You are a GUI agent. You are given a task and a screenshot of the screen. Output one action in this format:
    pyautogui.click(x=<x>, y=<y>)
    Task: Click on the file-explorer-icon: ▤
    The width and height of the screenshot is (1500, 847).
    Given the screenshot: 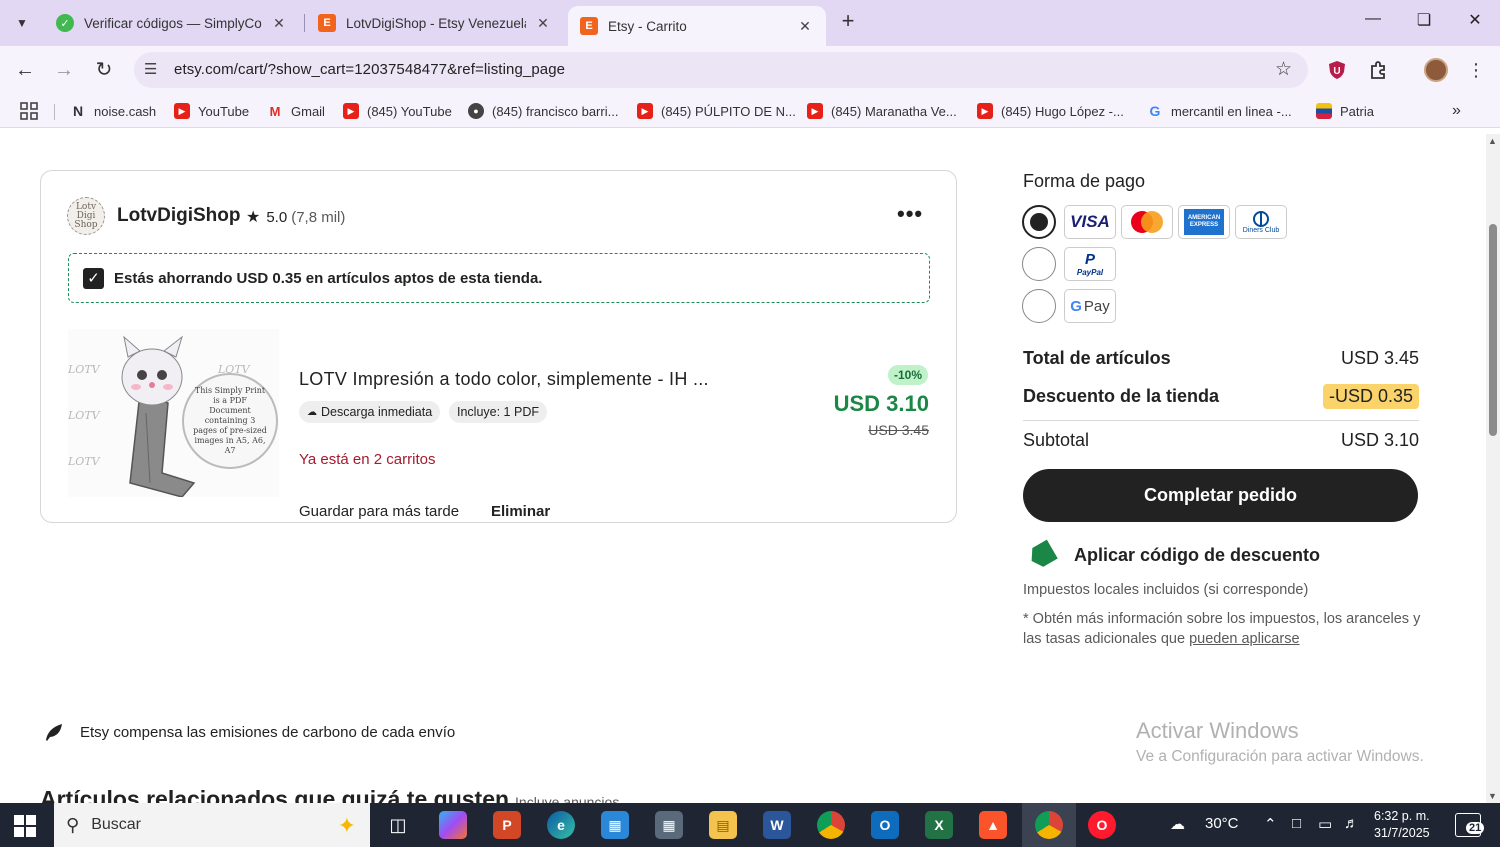 What is the action you would take?
    pyautogui.click(x=723, y=825)
    